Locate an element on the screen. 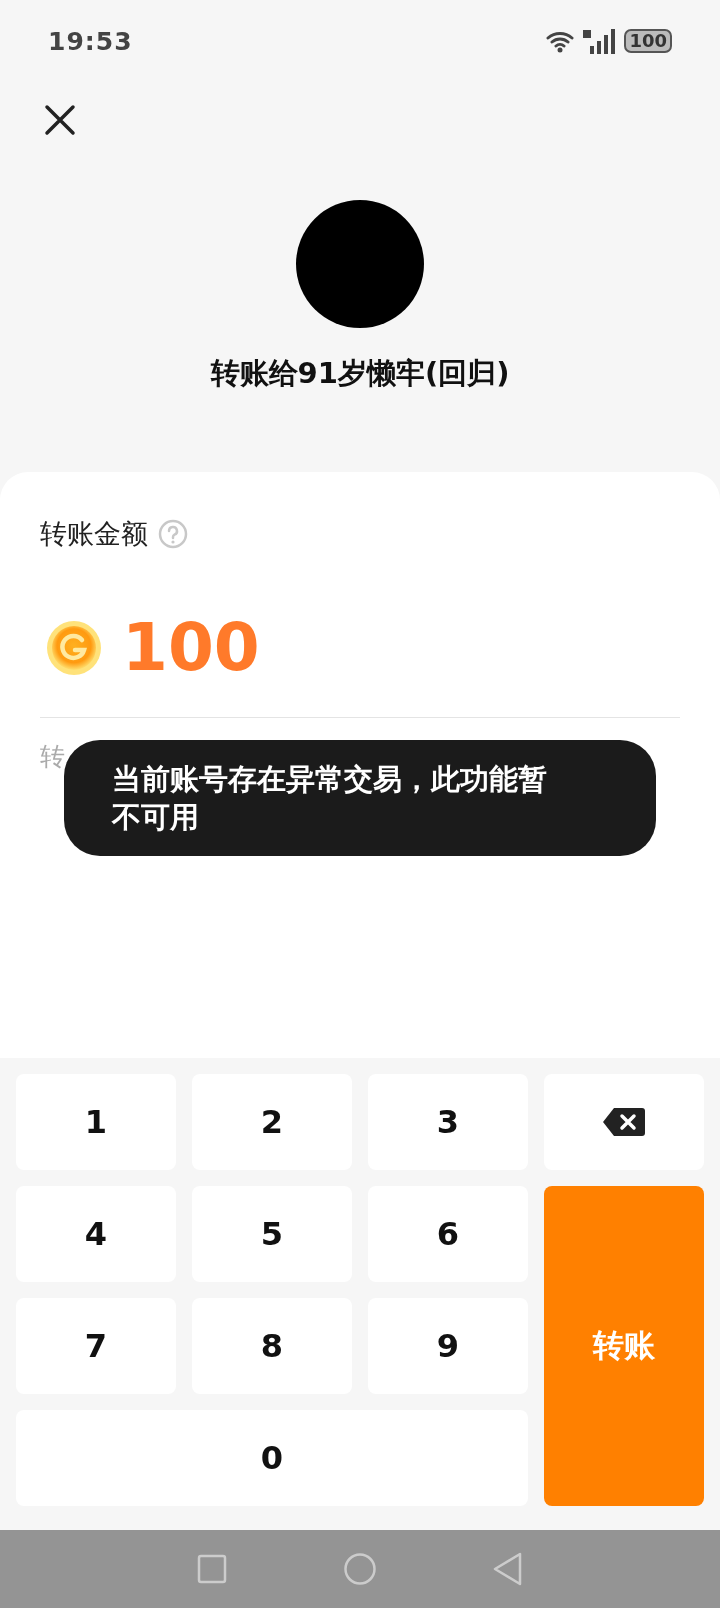  digit-key: 4 is located at coordinates (96, 1234).